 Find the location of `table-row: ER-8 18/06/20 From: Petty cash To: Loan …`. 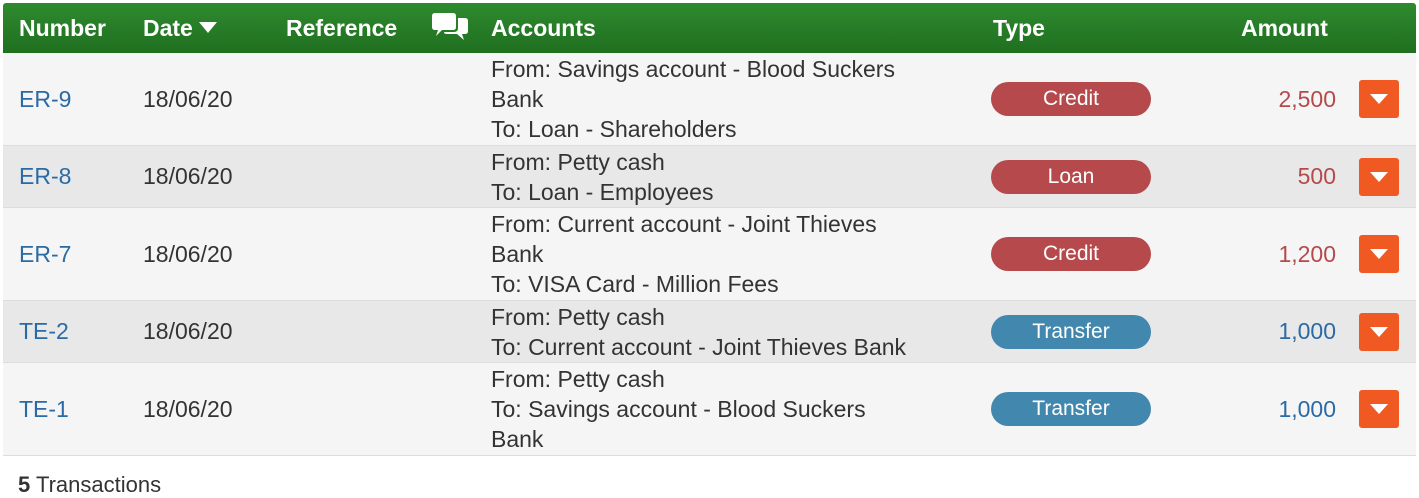

table-row: ER-8 18/06/20 From: Petty cash To: Loan … is located at coordinates (709, 177).